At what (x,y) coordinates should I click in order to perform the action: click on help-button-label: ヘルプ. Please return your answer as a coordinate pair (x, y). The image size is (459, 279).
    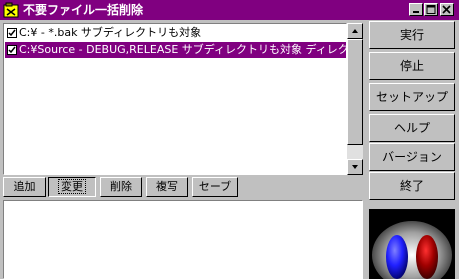
    Looking at the image, I should click on (411, 128).